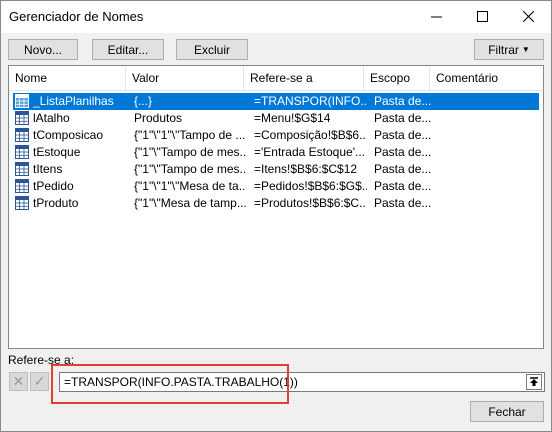  What do you see at coordinates (76, 16) in the screenshot?
I see `window-title: Gerenciador de Nomes` at bounding box center [76, 16].